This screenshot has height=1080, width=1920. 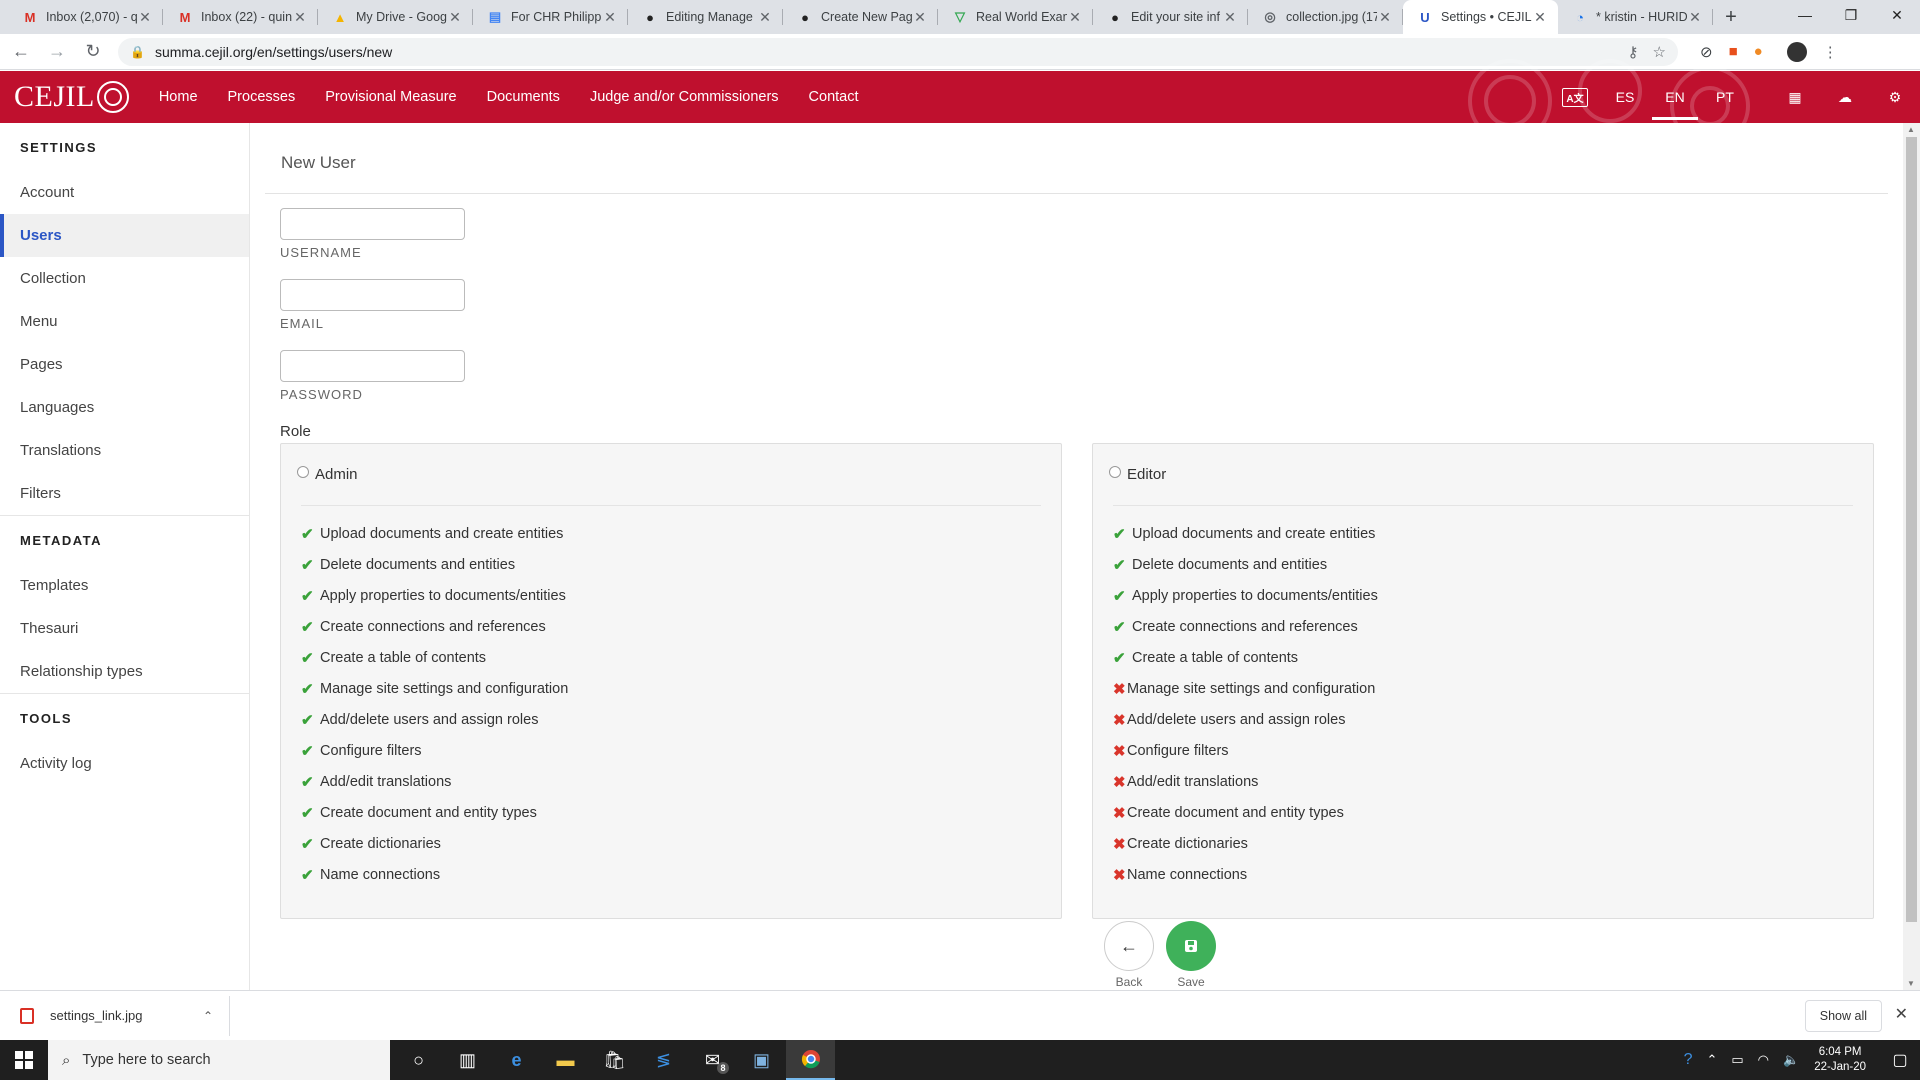 I want to click on settings-gear-icon: ⚙, so click(x=1895, y=97).